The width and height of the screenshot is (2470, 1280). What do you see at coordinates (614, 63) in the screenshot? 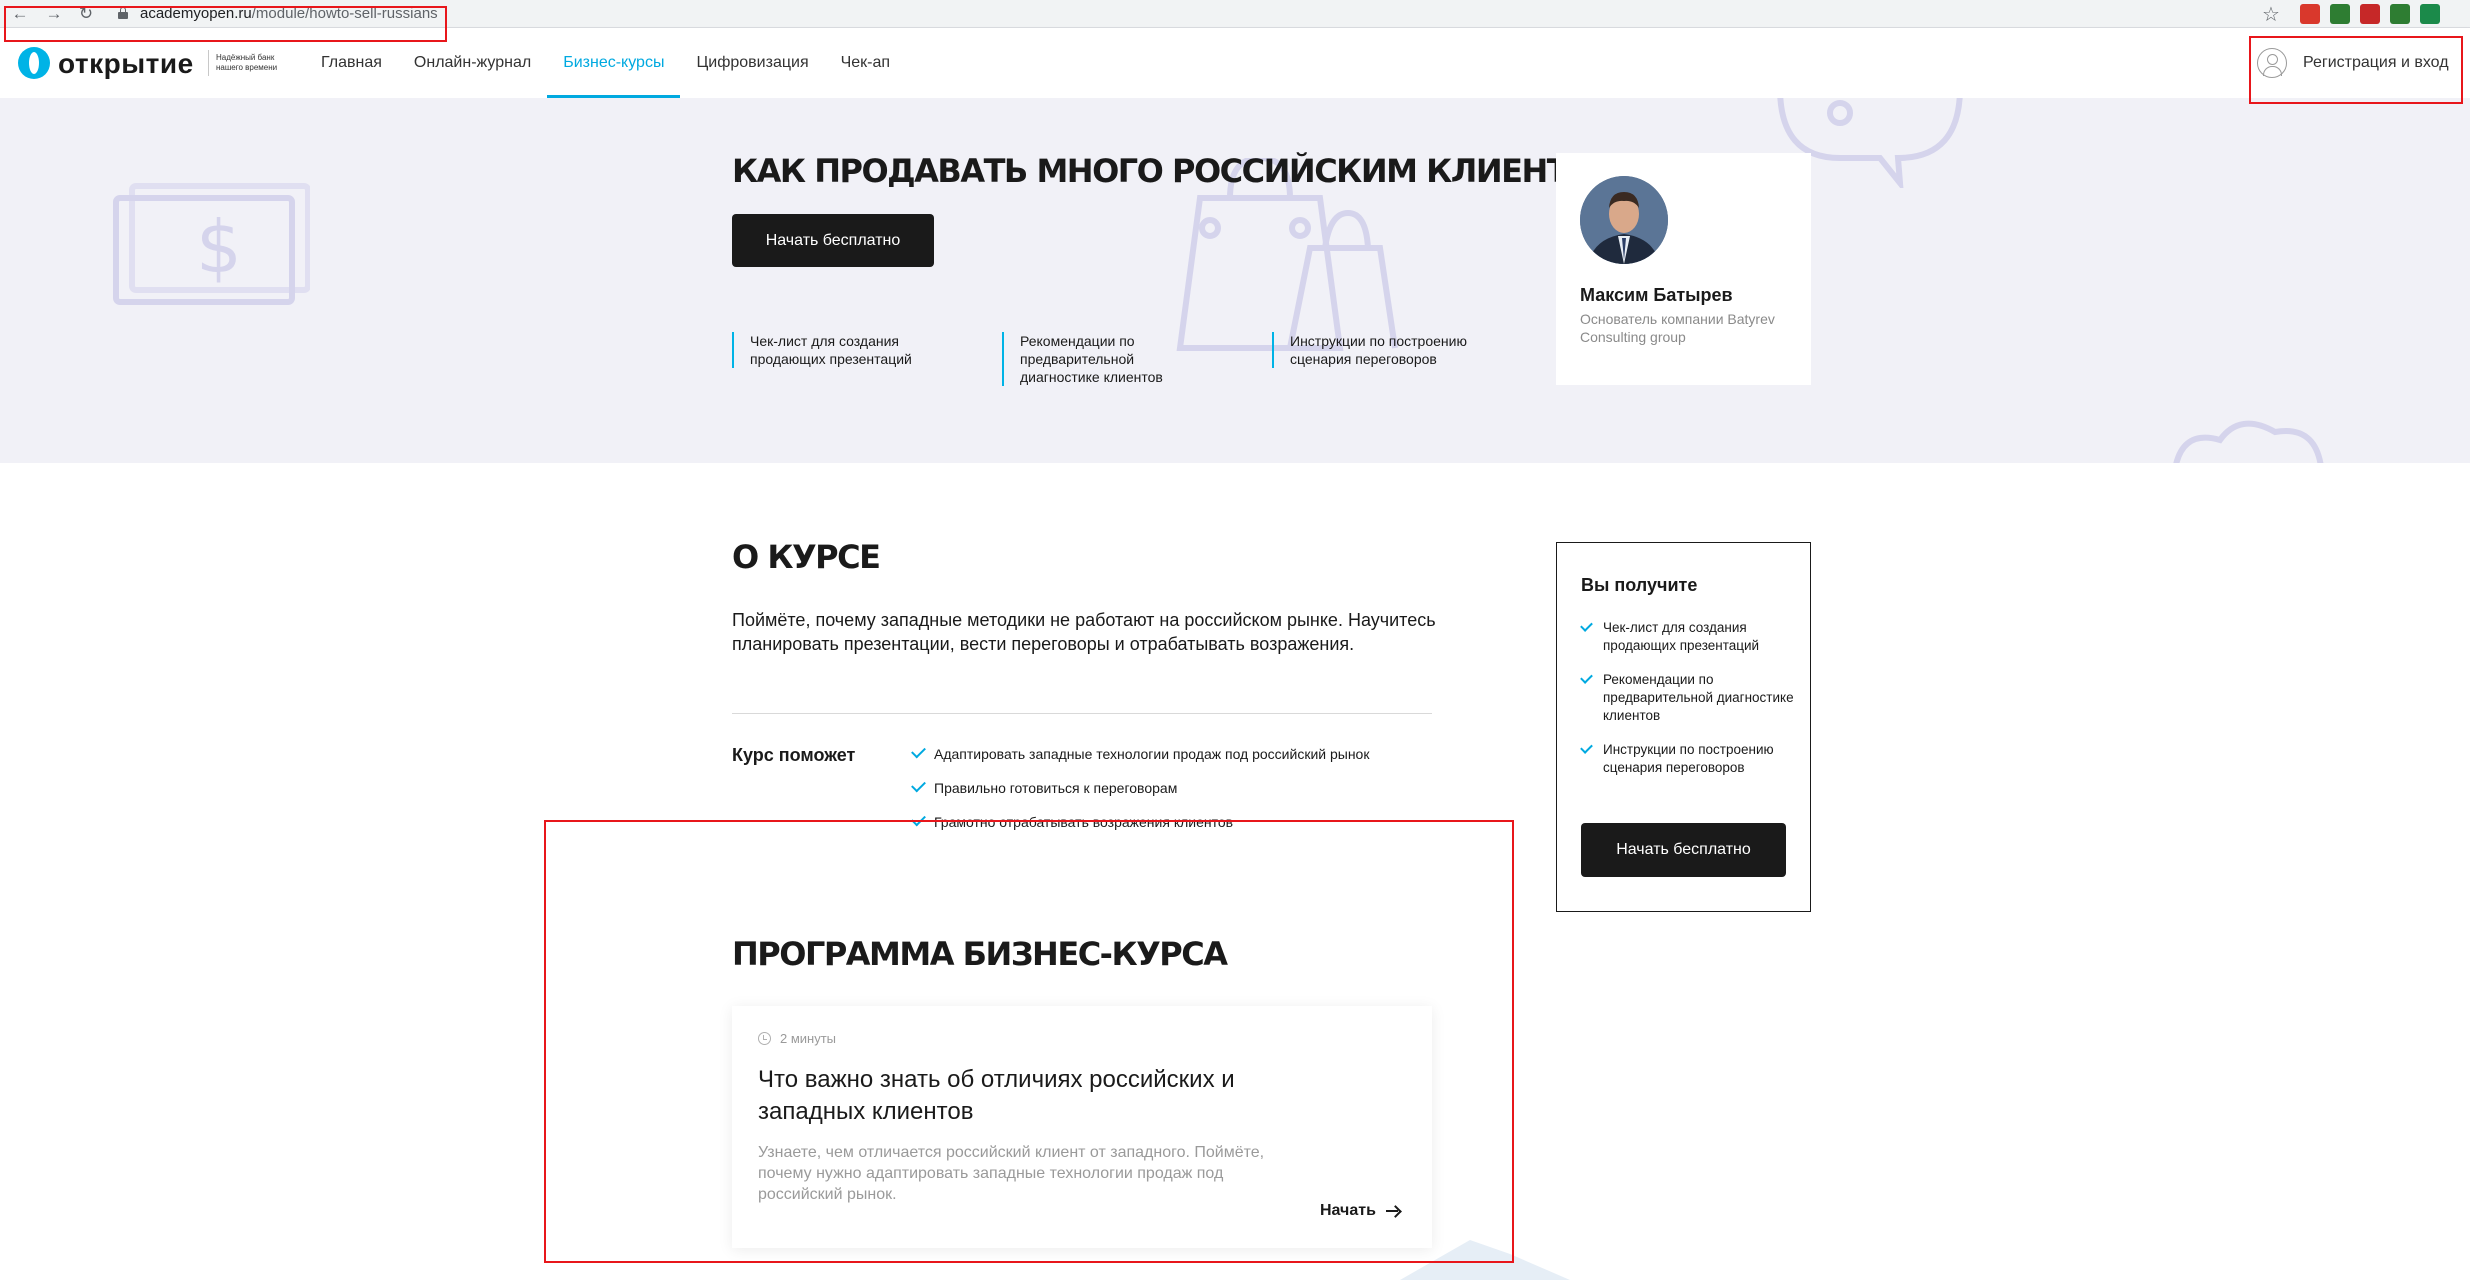
I see `nav-item: Бизнес-курсы` at bounding box center [614, 63].